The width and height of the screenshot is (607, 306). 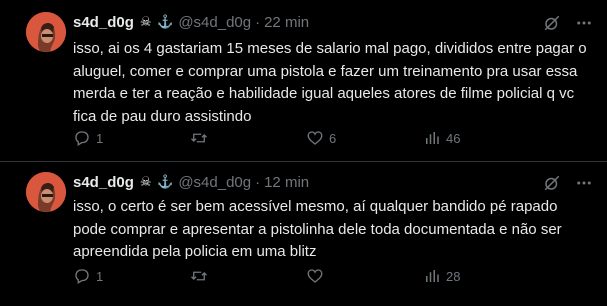 I want to click on timestamp: 12 min, so click(x=286, y=182).